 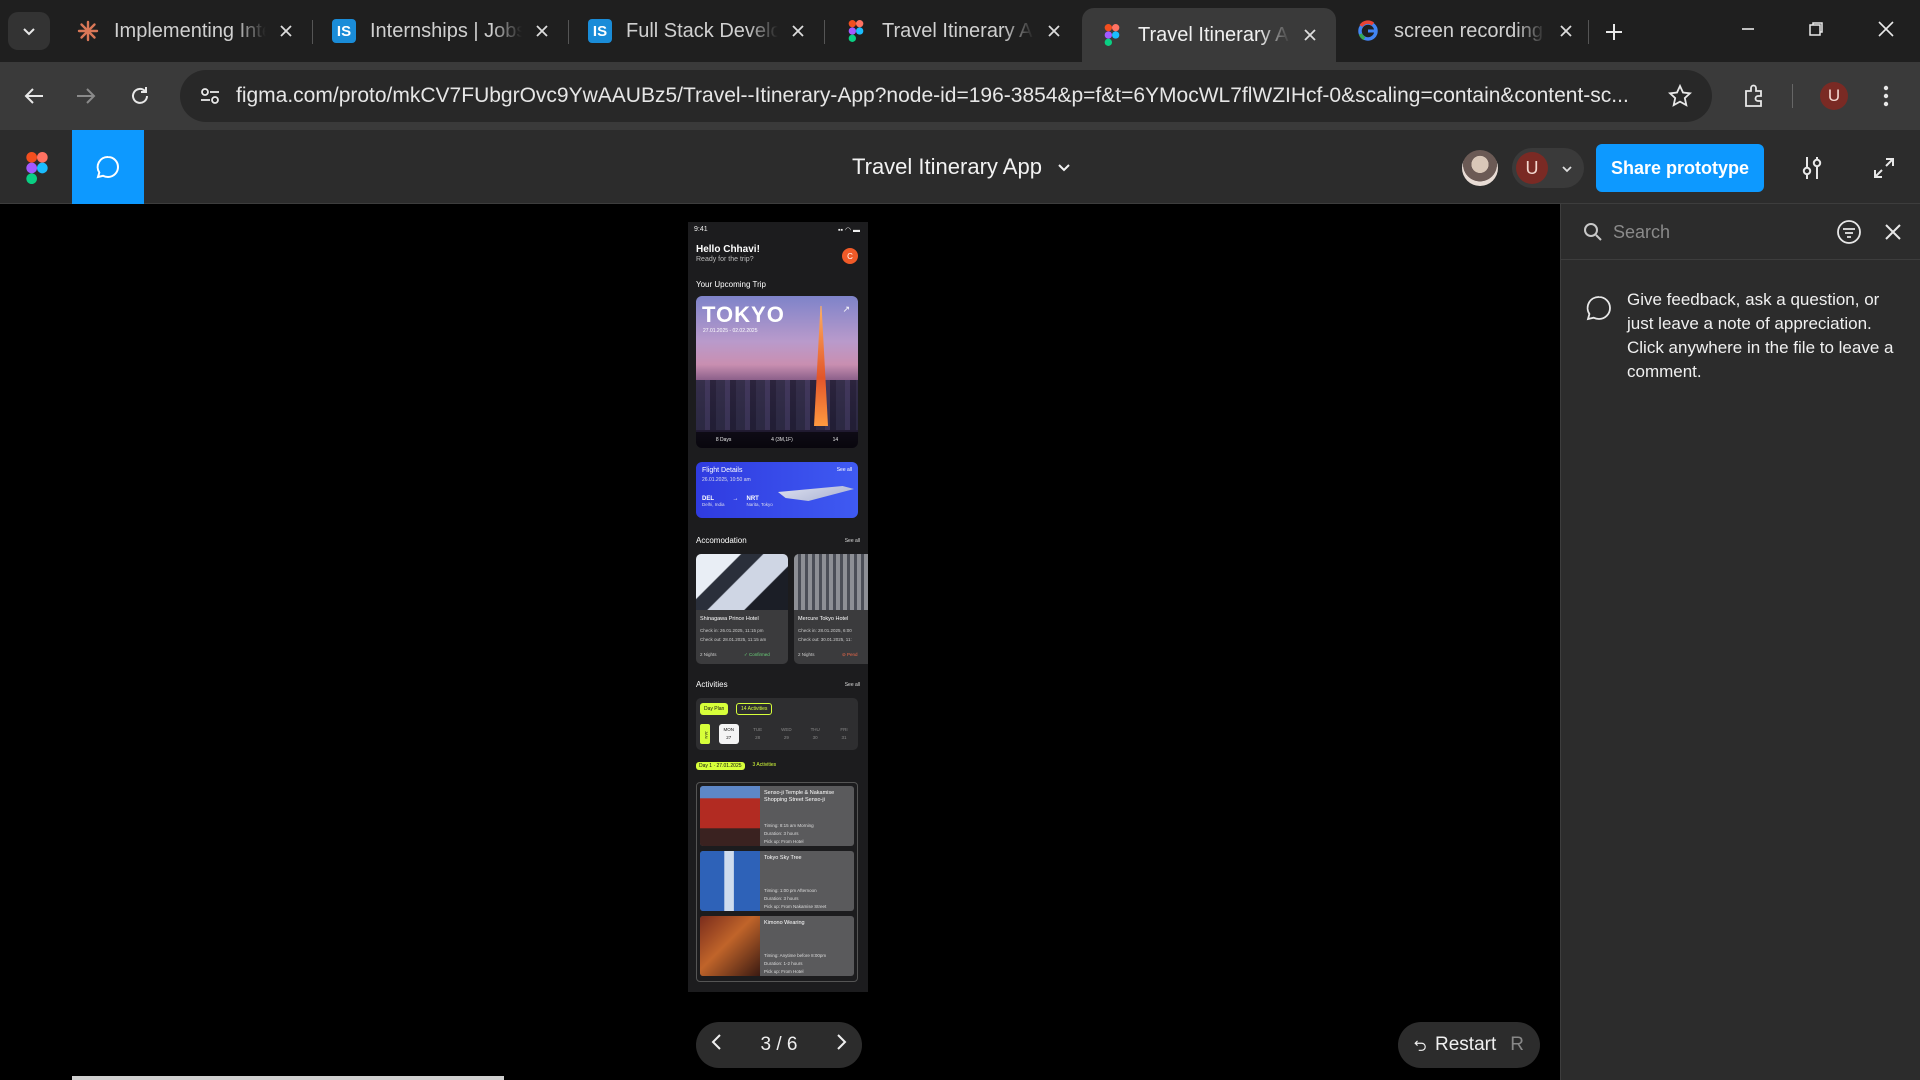 What do you see at coordinates (730, 881) in the screenshot?
I see `activity-image` at bounding box center [730, 881].